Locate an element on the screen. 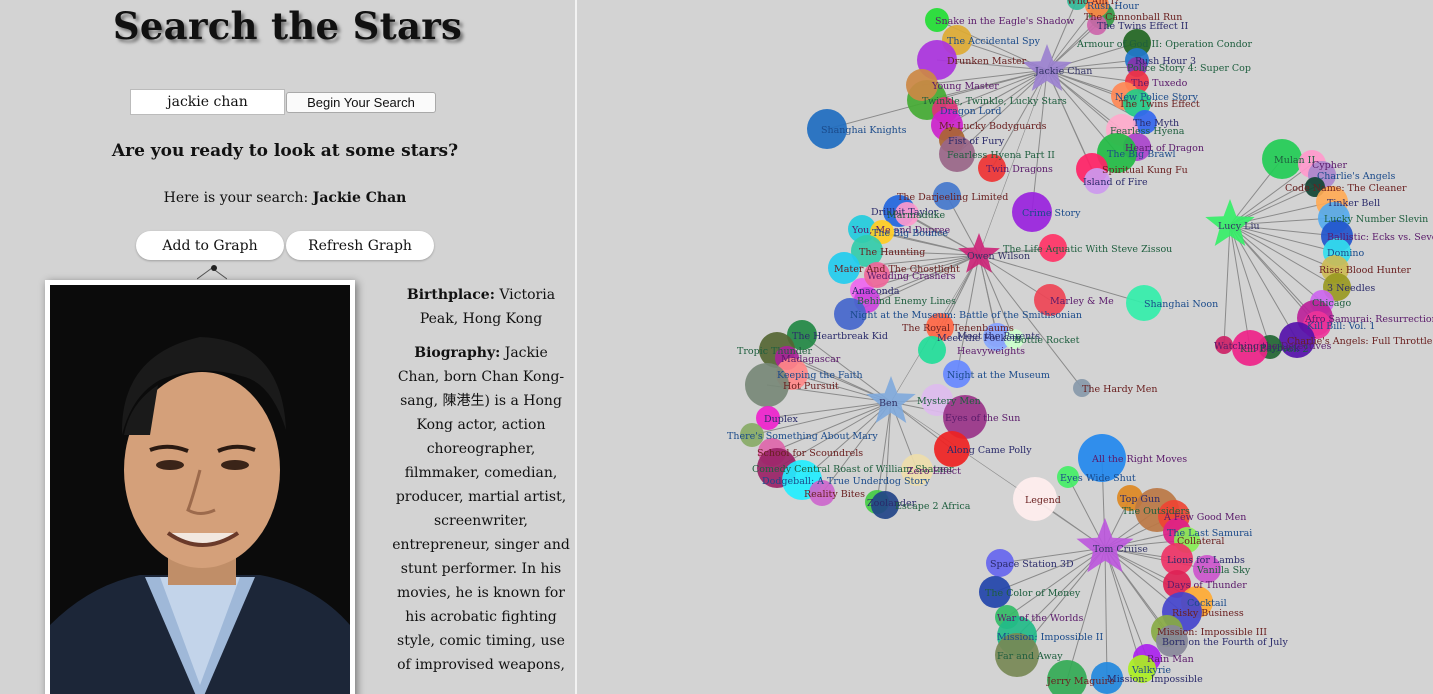  movie-label: All the Right Moves is located at coordinates (1139, 459).